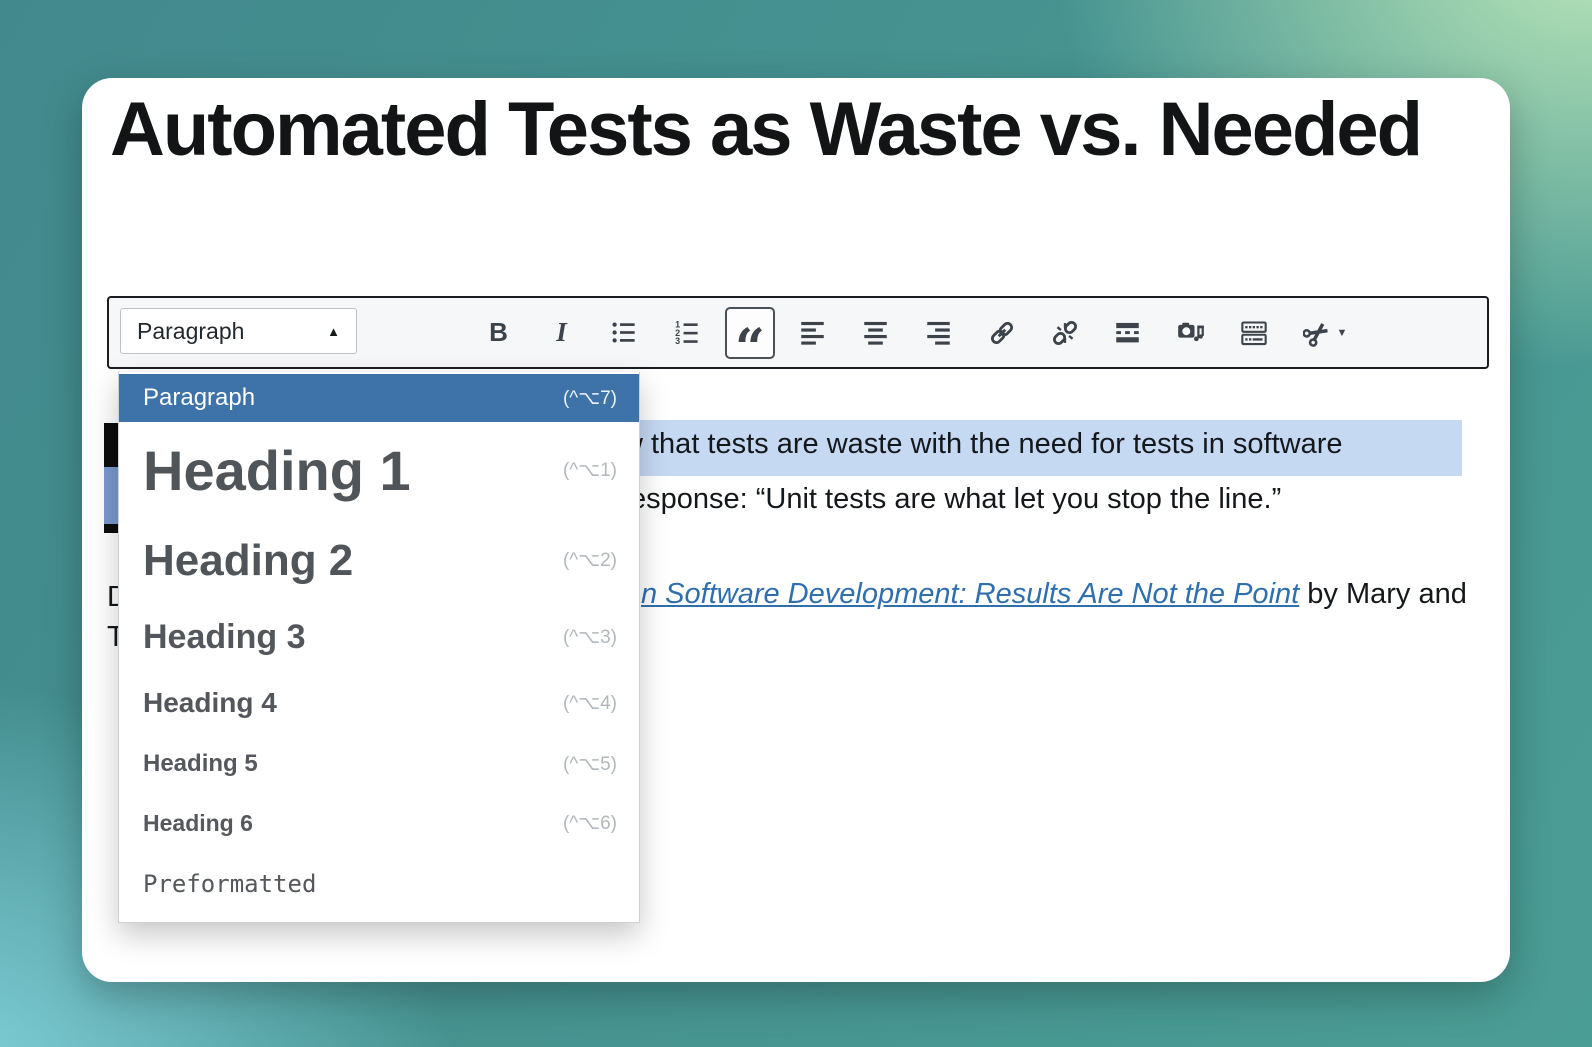  What do you see at coordinates (750, 340) in the screenshot?
I see `blockquote-button: “` at bounding box center [750, 340].